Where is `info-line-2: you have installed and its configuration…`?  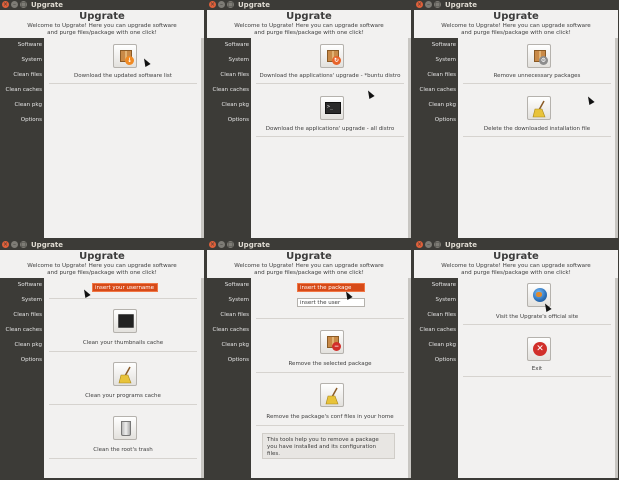
info-line-2: you have installed and its configuration… is located at coordinates (322, 450).